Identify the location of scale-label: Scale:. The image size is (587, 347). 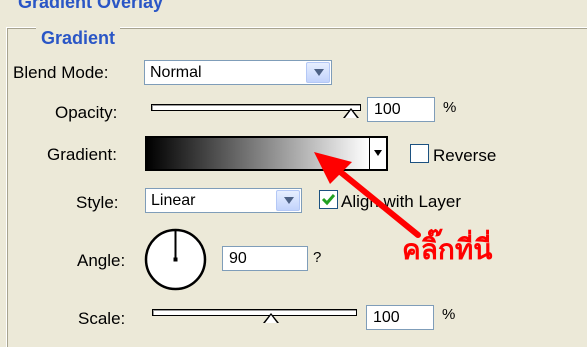
(102, 318).